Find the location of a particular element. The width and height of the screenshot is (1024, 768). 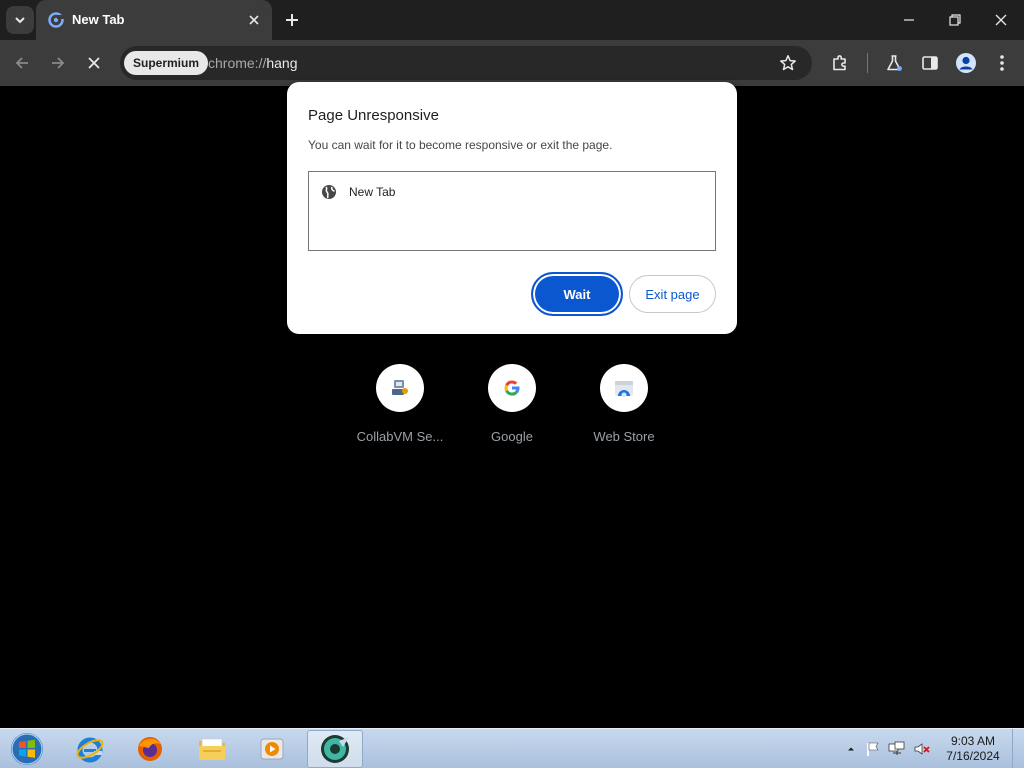

plus-icon is located at coordinates (292, 20).